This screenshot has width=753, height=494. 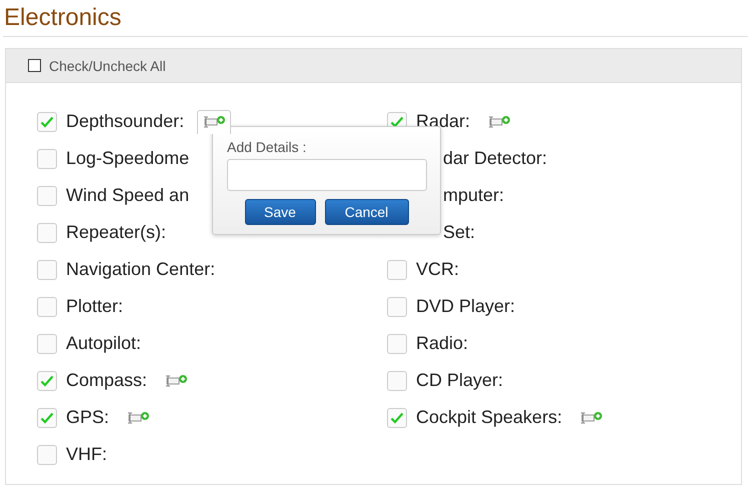 I want to click on item-label: Set:, so click(x=459, y=232).